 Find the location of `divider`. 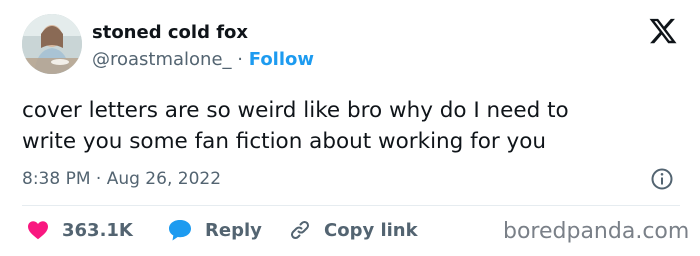

divider is located at coordinates (351, 205).